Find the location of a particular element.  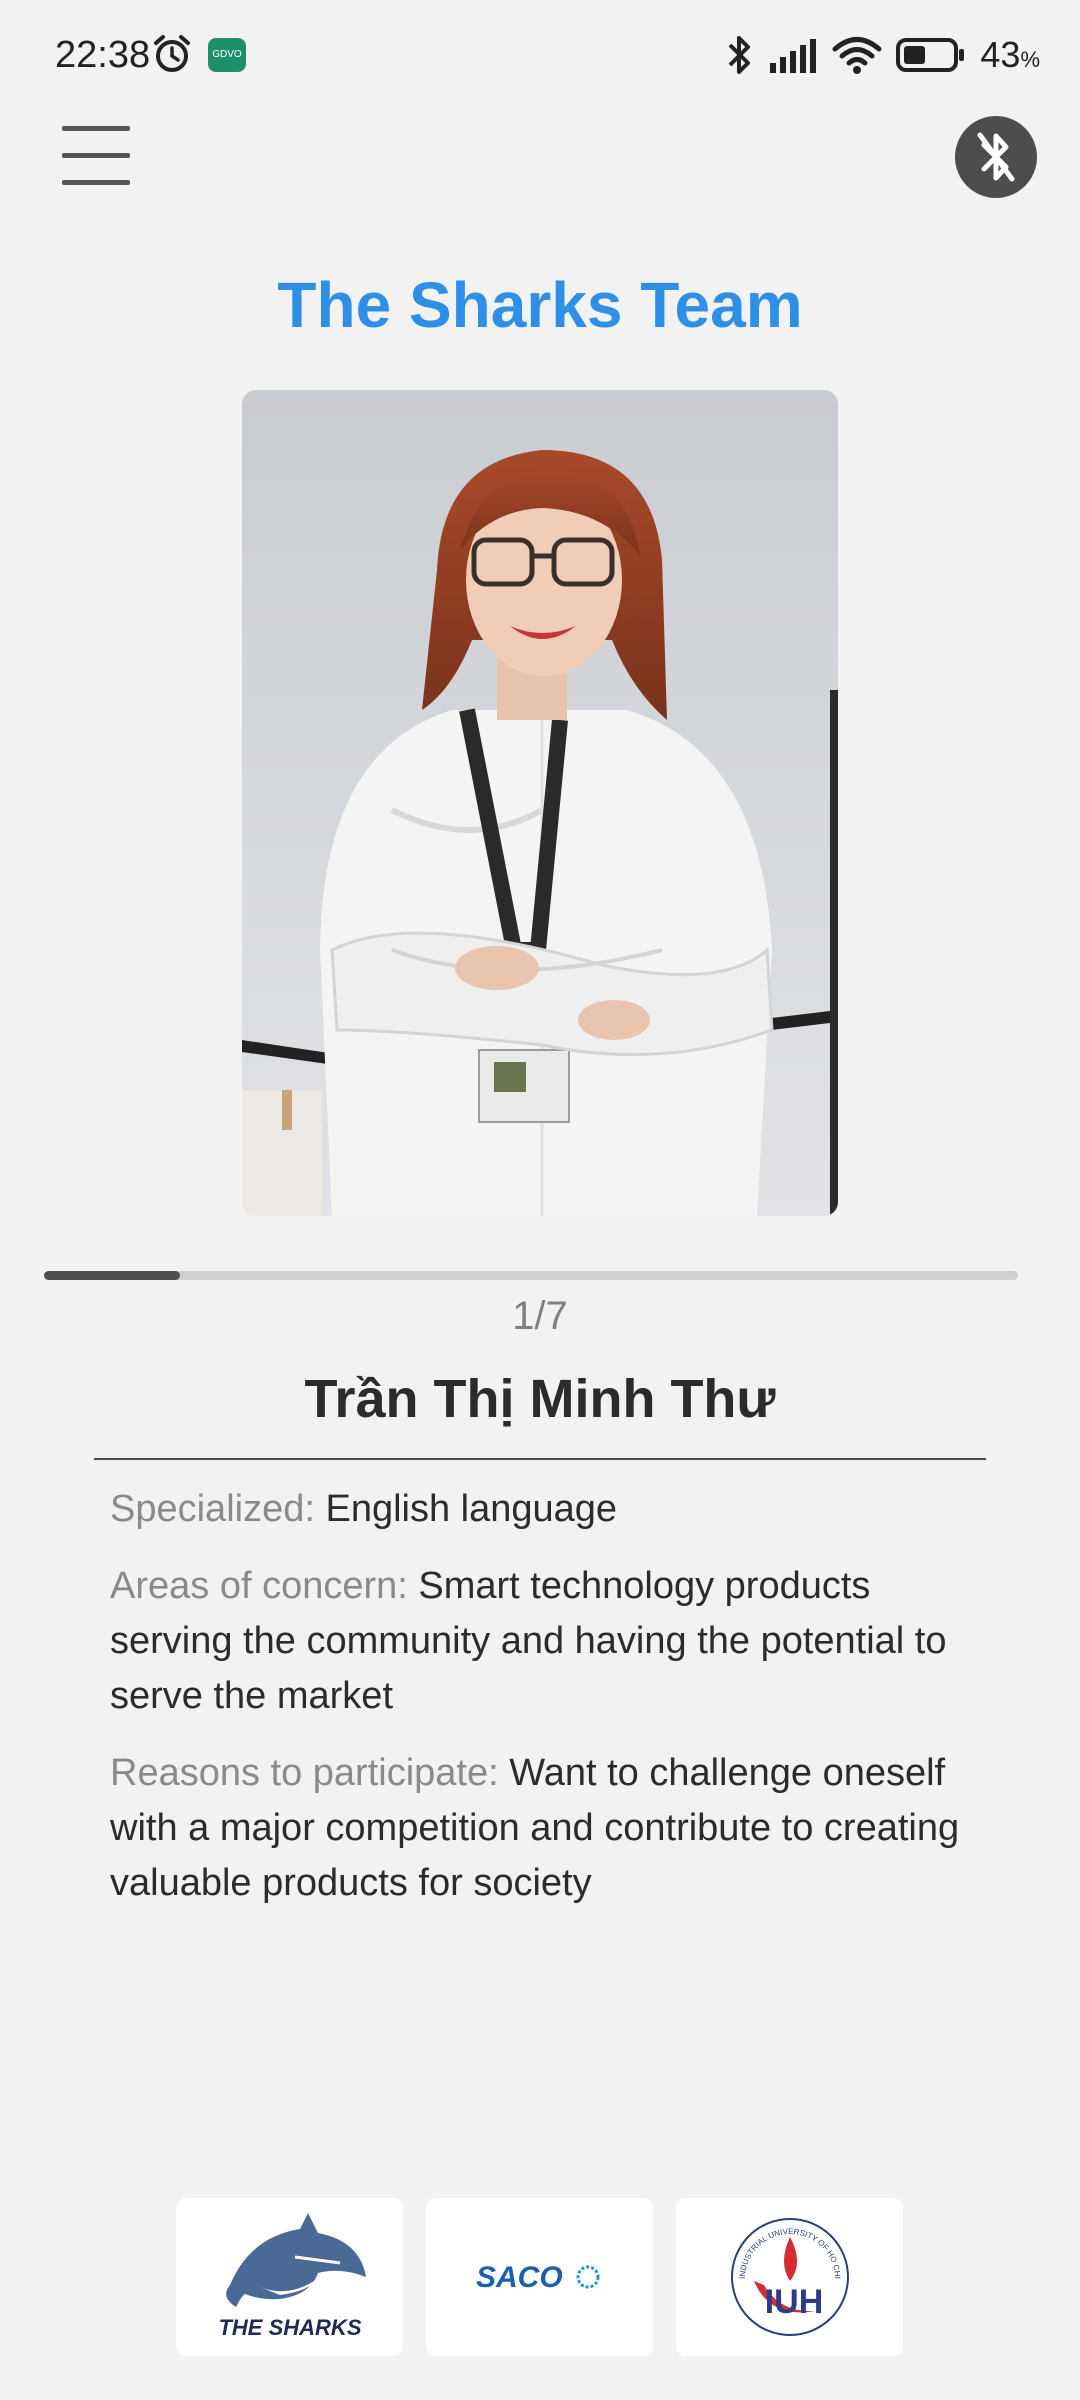

bluetooth-off-button is located at coordinates (996, 157).